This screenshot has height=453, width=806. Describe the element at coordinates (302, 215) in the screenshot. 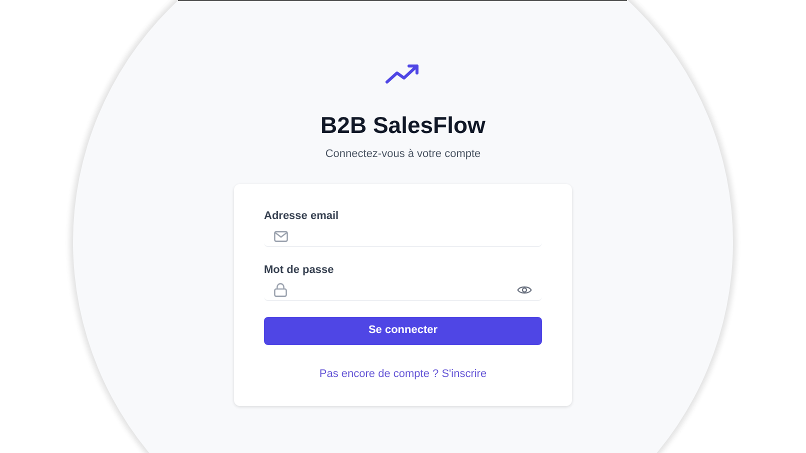

I see `field-label: Adresse email` at that location.